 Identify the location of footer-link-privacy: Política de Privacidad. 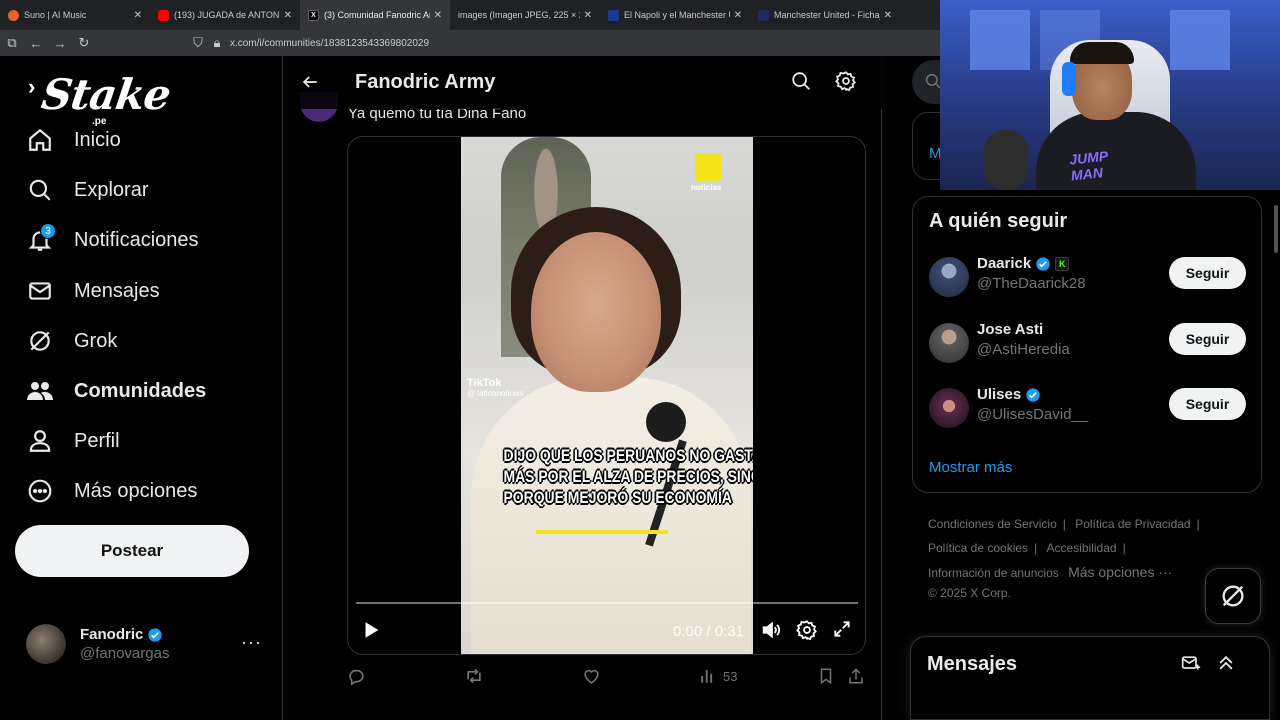
(1132, 524).